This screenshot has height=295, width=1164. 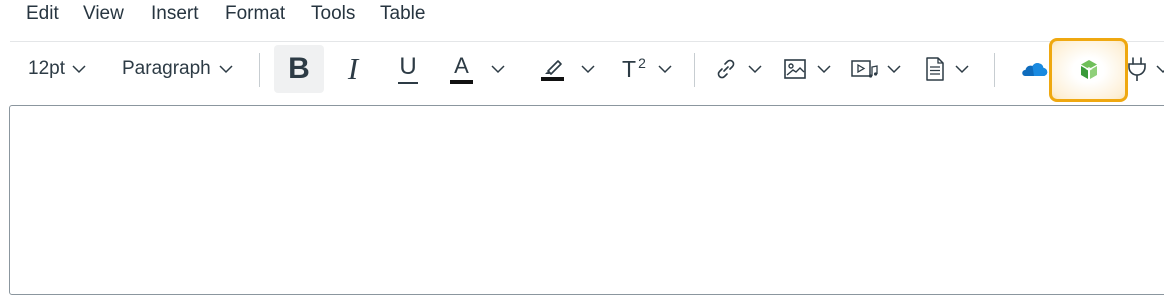 What do you see at coordinates (46, 68) in the screenshot?
I see `font-size-value: 12pt` at bounding box center [46, 68].